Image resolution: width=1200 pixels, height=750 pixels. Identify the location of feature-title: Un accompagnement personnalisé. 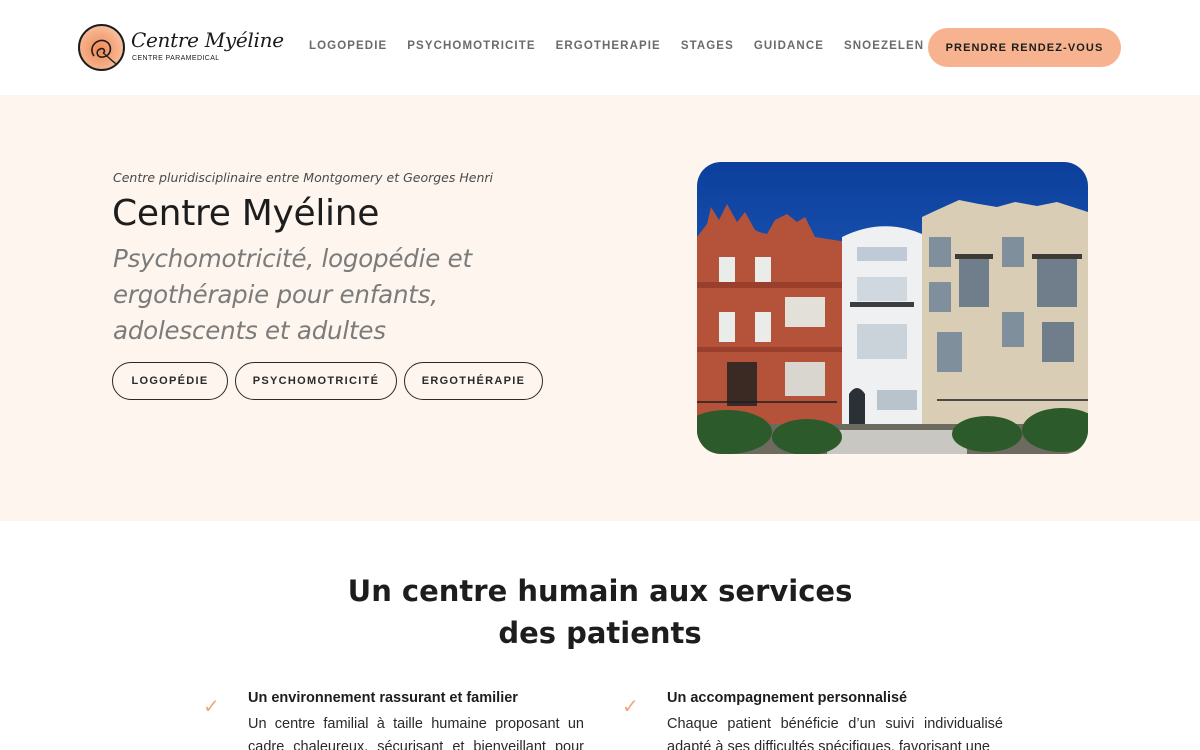
(787, 698).